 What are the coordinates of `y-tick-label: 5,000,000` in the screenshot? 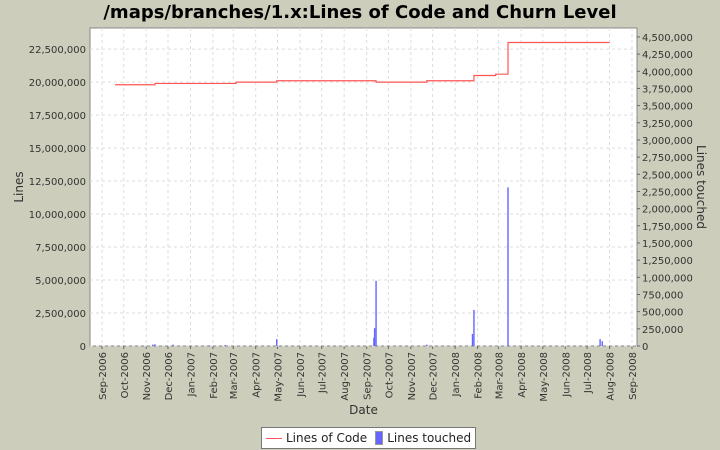 It's located at (60, 281).